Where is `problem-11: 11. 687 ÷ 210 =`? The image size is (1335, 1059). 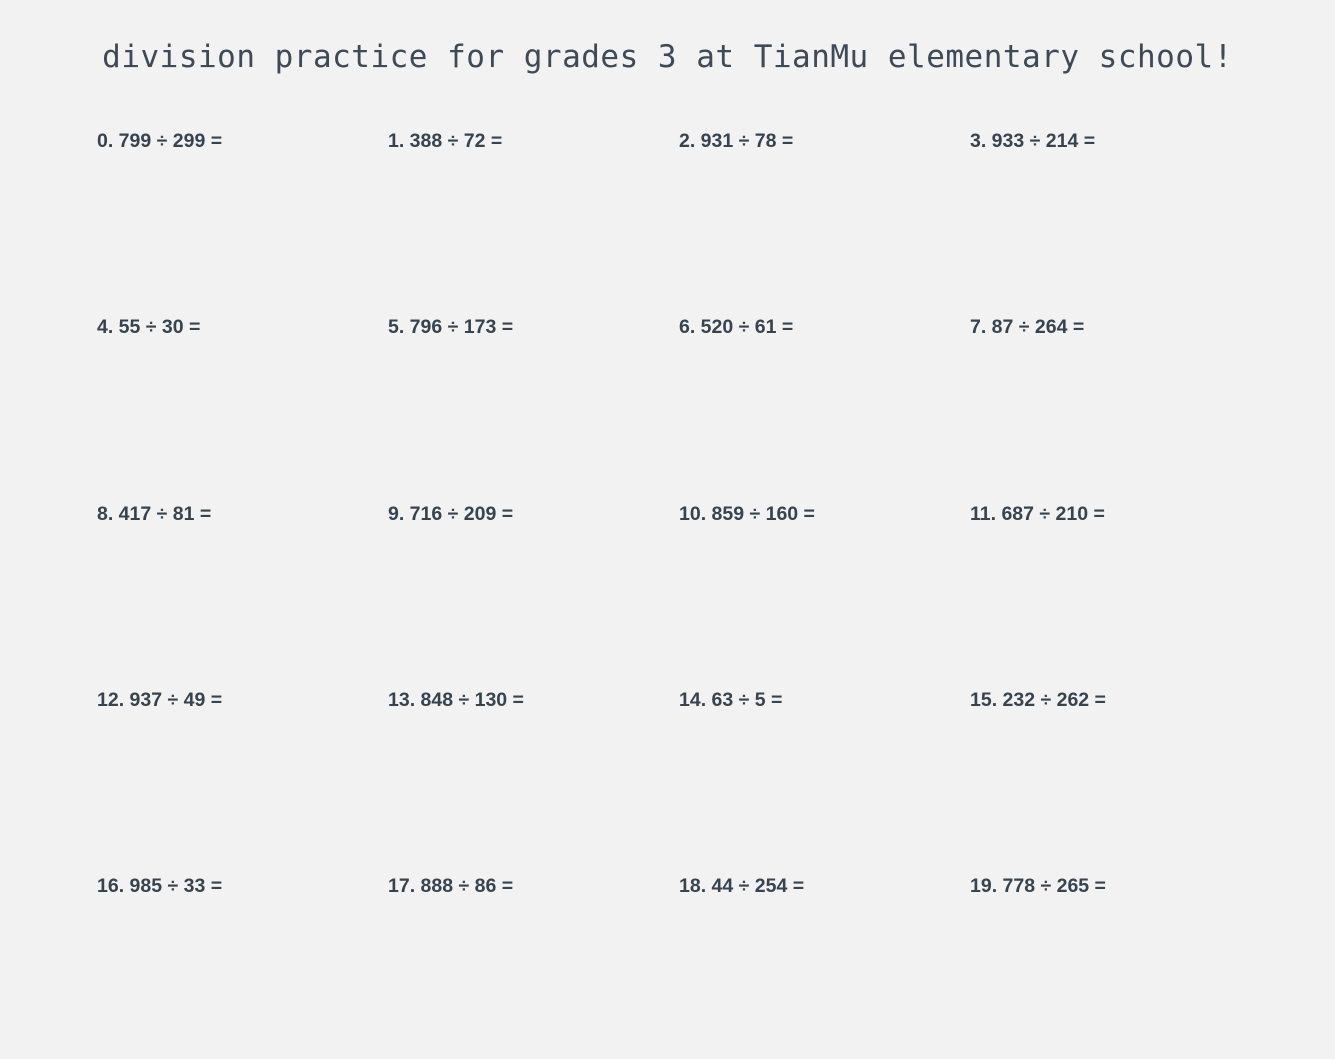 problem-11: 11. 687 ÷ 210 = is located at coordinates (1037, 513).